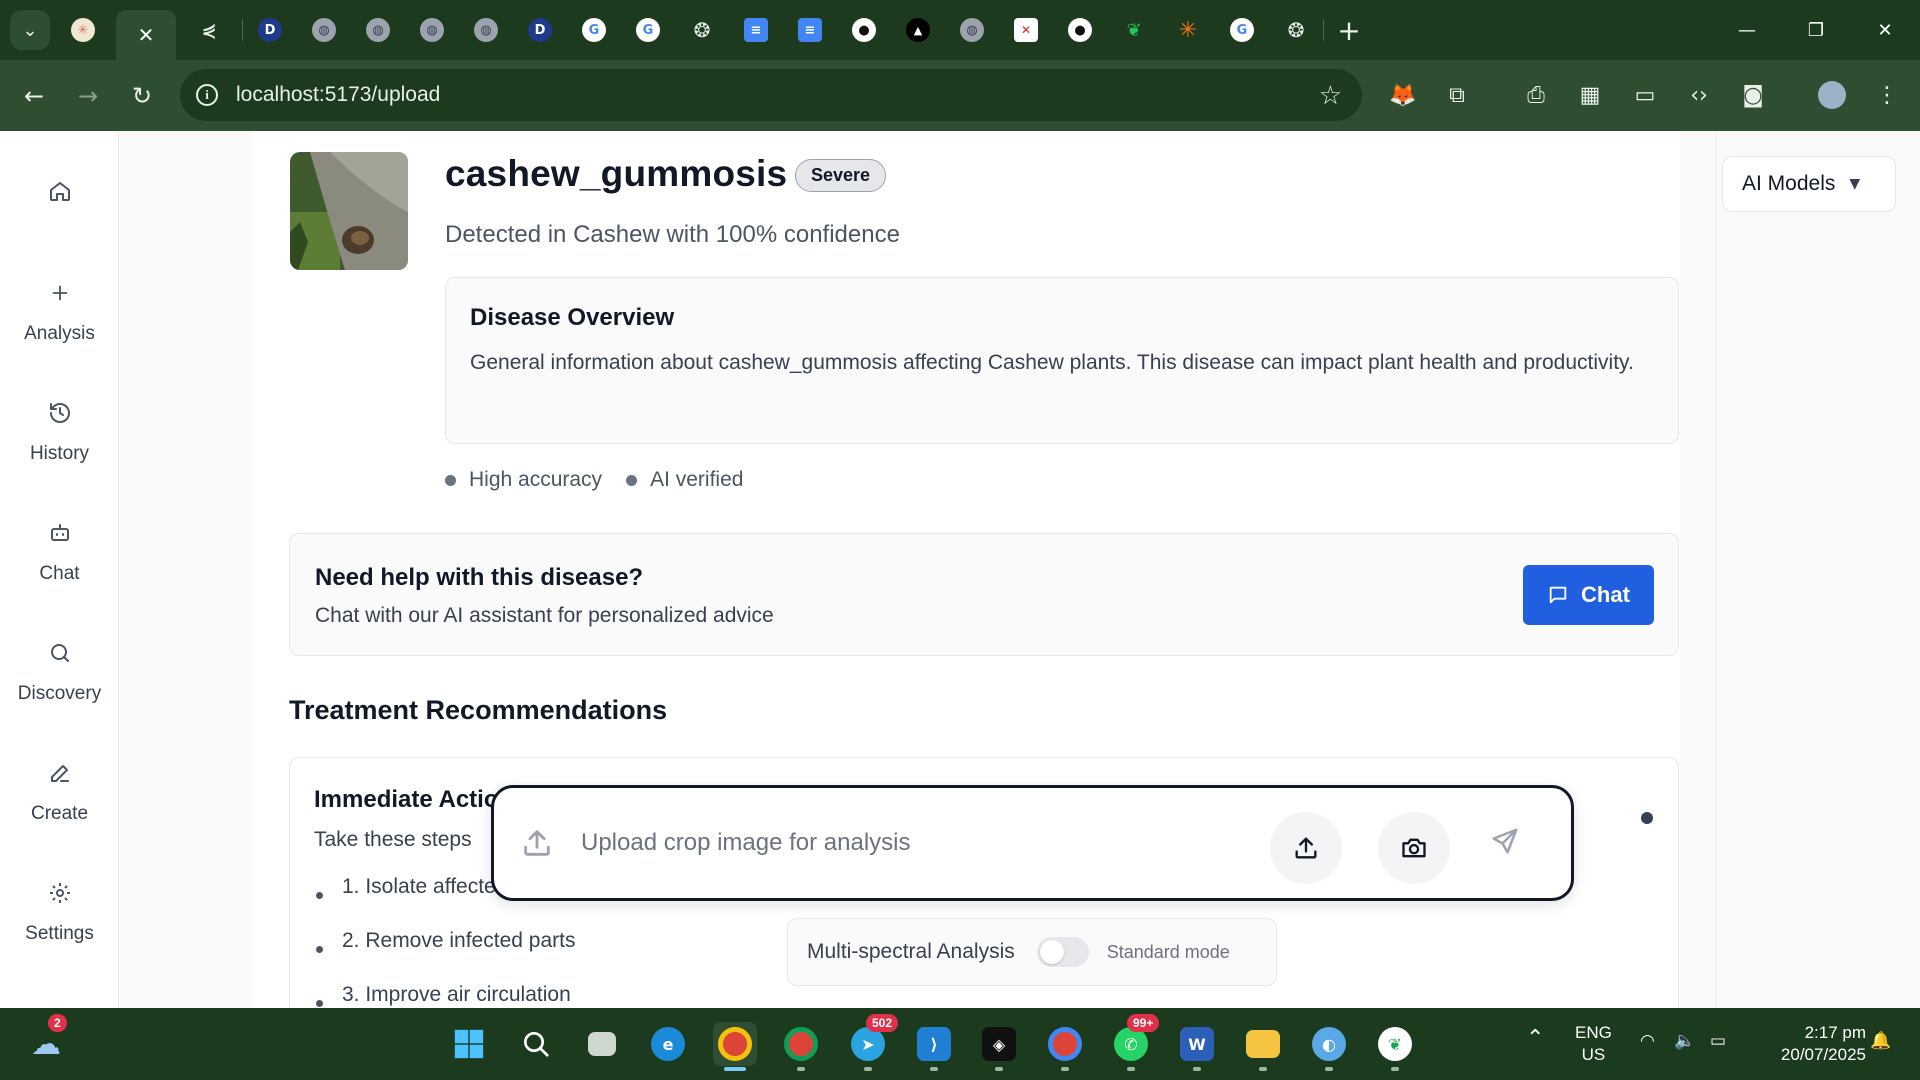 This screenshot has width=1920, height=1080. What do you see at coordinates (59, 312) in the screenshot?
I see `sidebar-item-analysis: Analysis` at bounding box center [59, 312].